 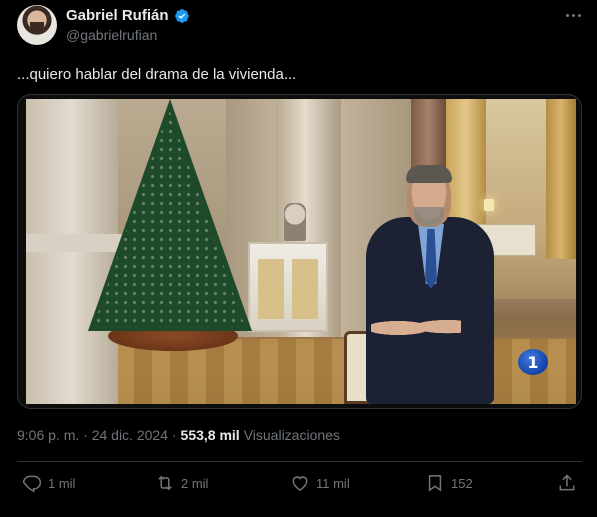 What do you see at coordinates (449, 483) in the screenshot?
I see `bookmark-button: 152` at bounding box center [449, 483].